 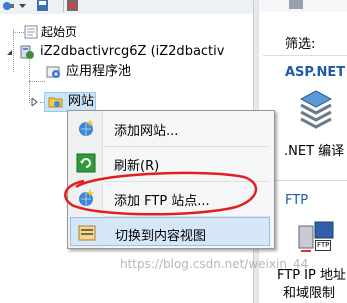 What do you see at coordinates (99, 71) in the screenshot?
I see `tree-item-label: 应用程序池` at bounding box center [99, 71].